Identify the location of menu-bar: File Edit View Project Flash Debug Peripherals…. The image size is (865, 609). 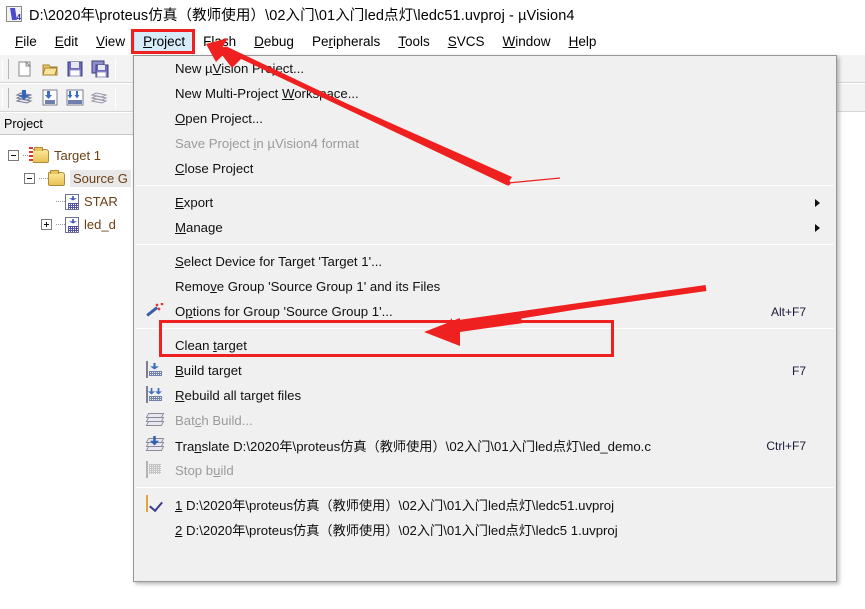
(432, 41).